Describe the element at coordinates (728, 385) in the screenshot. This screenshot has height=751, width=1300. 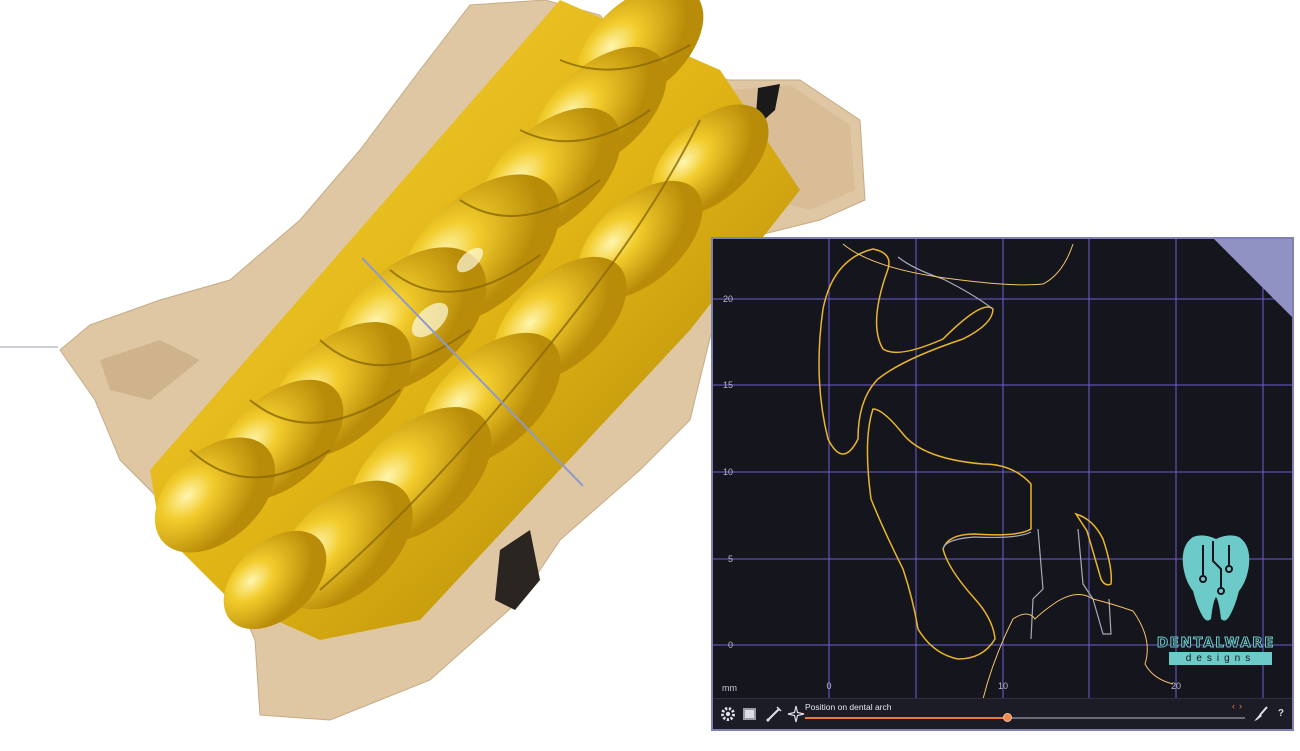
I see `y-tick-label: 15` at that location.